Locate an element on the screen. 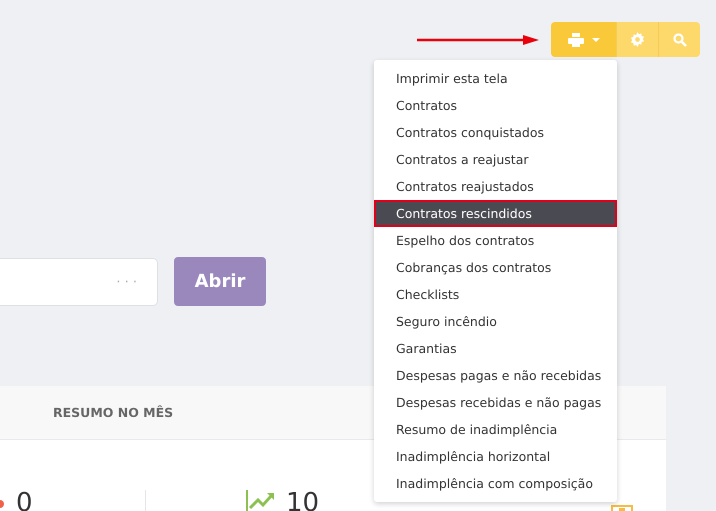 Image resolution: width=716 pixels, height=511 pixels. menu-item: Despesas recebidas e não pagas is located at coordinates (495, 402).